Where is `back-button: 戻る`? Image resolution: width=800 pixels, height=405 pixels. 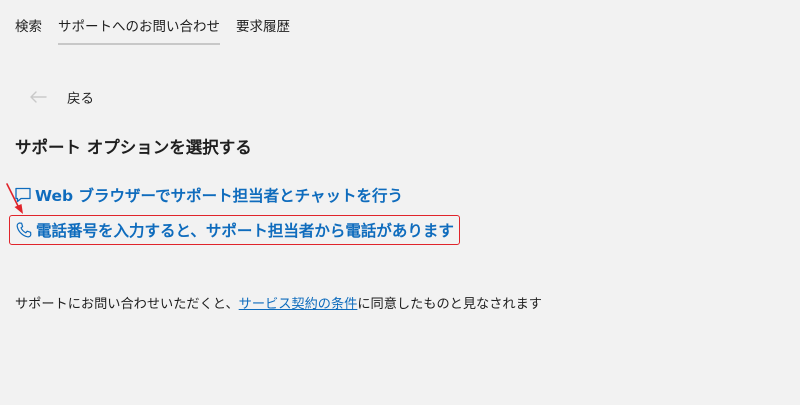 back-button: 戻る is located at coordinates (61, 97).